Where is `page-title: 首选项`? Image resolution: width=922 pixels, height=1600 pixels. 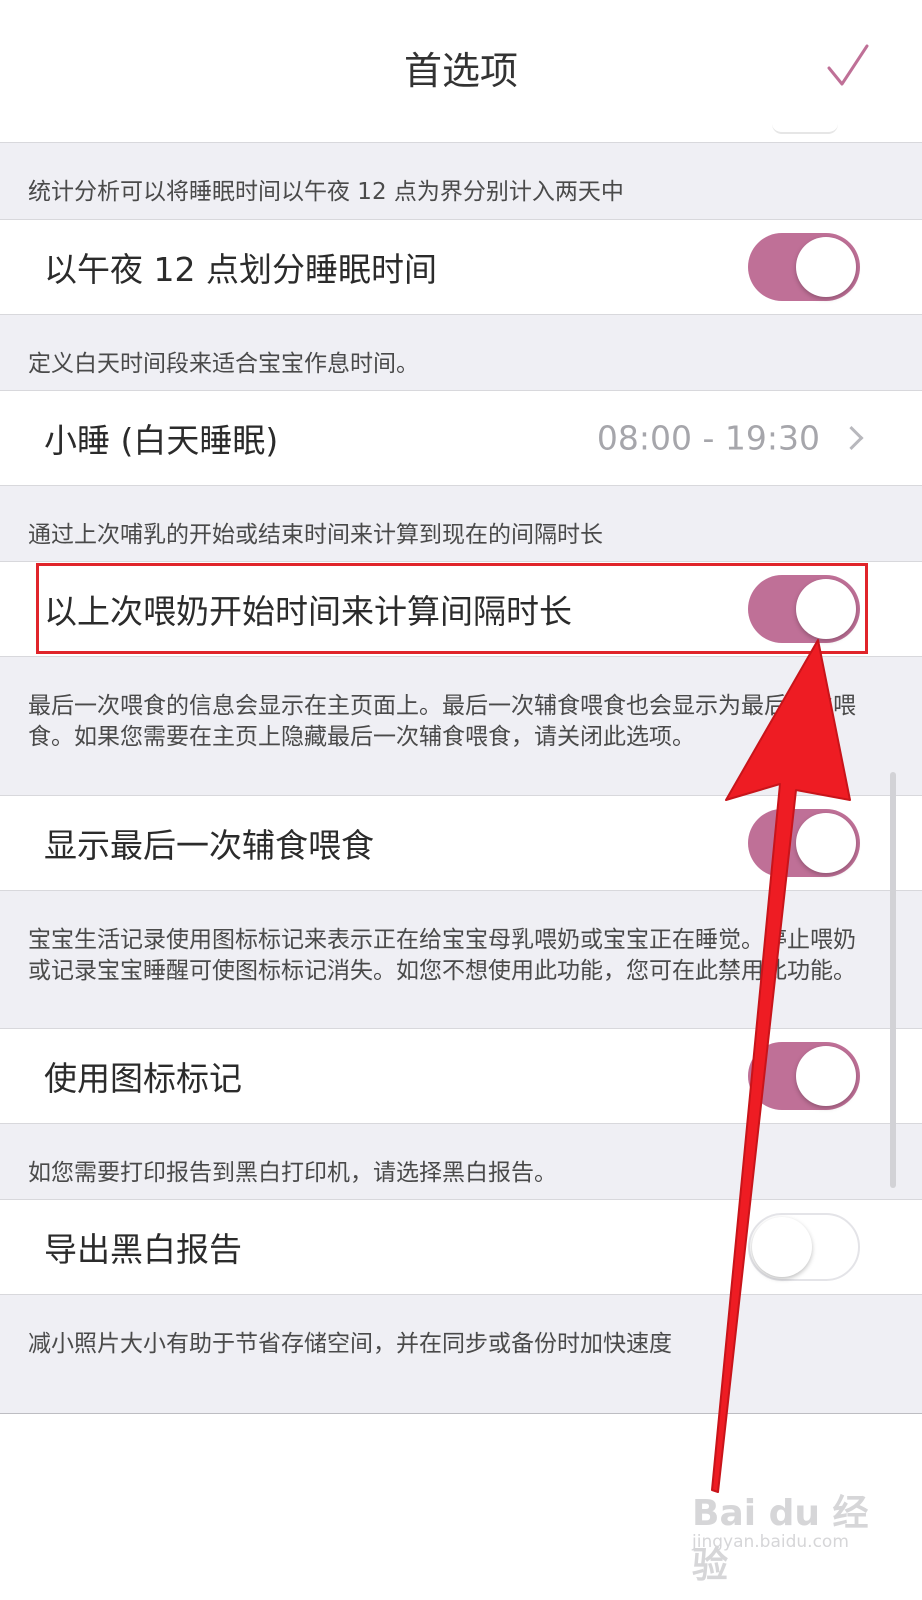
page-title: 首选项 is located at coordinates (460, 71).